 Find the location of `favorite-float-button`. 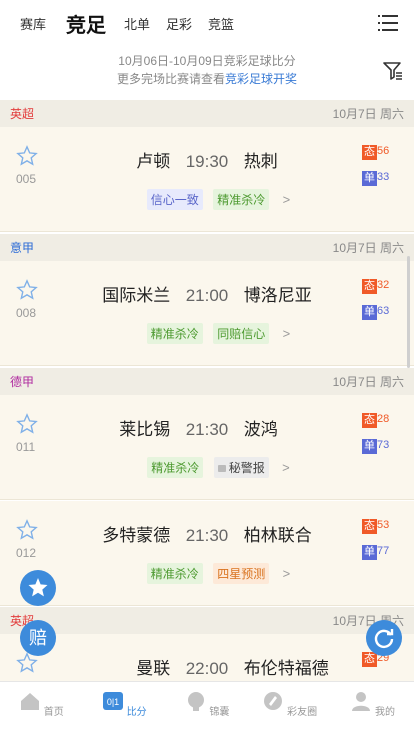

favorite-float-button is located at coordinates (38, 588).